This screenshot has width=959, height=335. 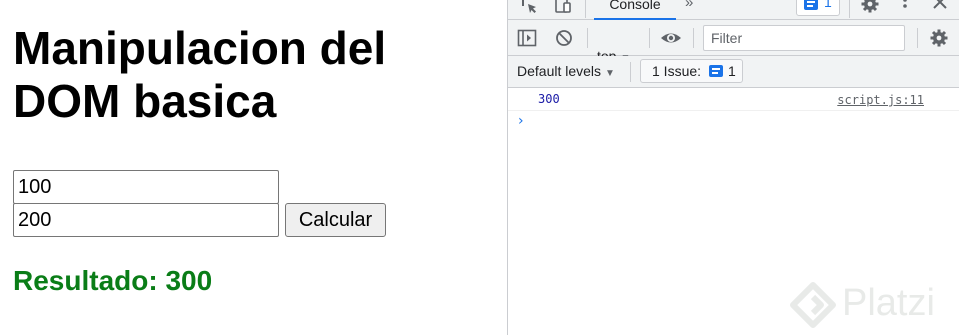 What do you see at coordinates (610, 73) in the screenshot?
I see `dropdown-arrow-icon: ▼` at bounding box center [610, 73].